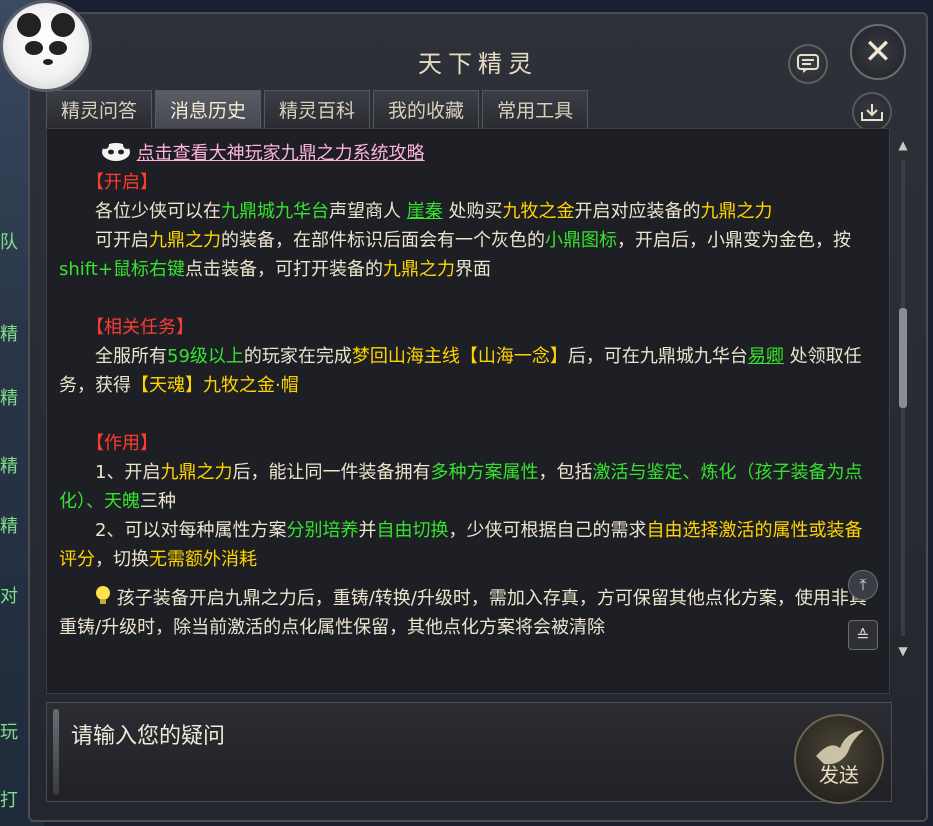  I want to click on question-input-area, so click(469, 752).